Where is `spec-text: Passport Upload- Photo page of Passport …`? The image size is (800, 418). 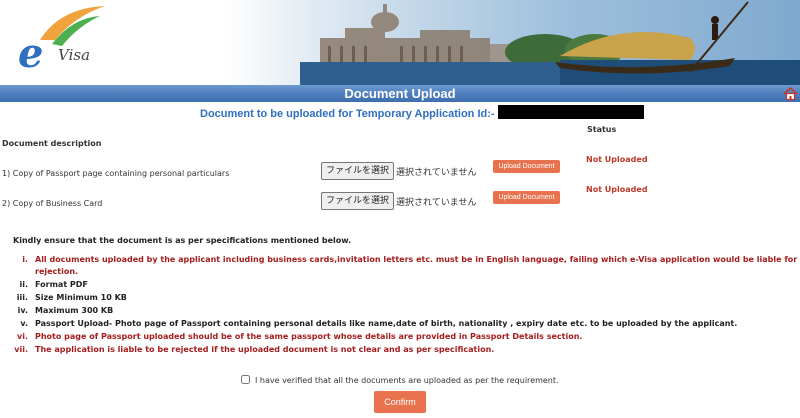
spec-text: Passport Upload- Photo page of Passport … is located at coordinates (386, 323).